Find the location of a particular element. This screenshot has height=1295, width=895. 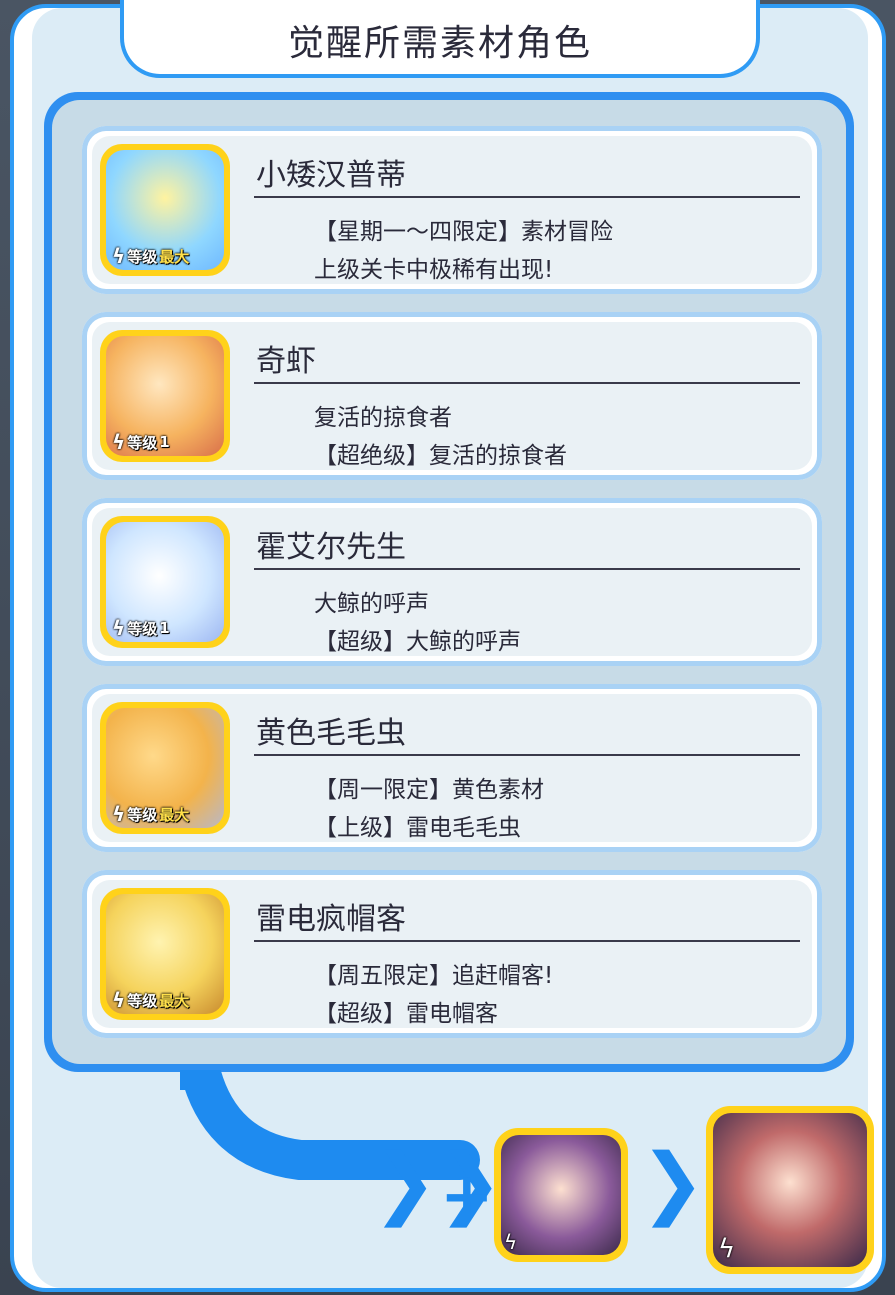

character-name: 黄色毛毛虫 is located at coordinates (331, 733).